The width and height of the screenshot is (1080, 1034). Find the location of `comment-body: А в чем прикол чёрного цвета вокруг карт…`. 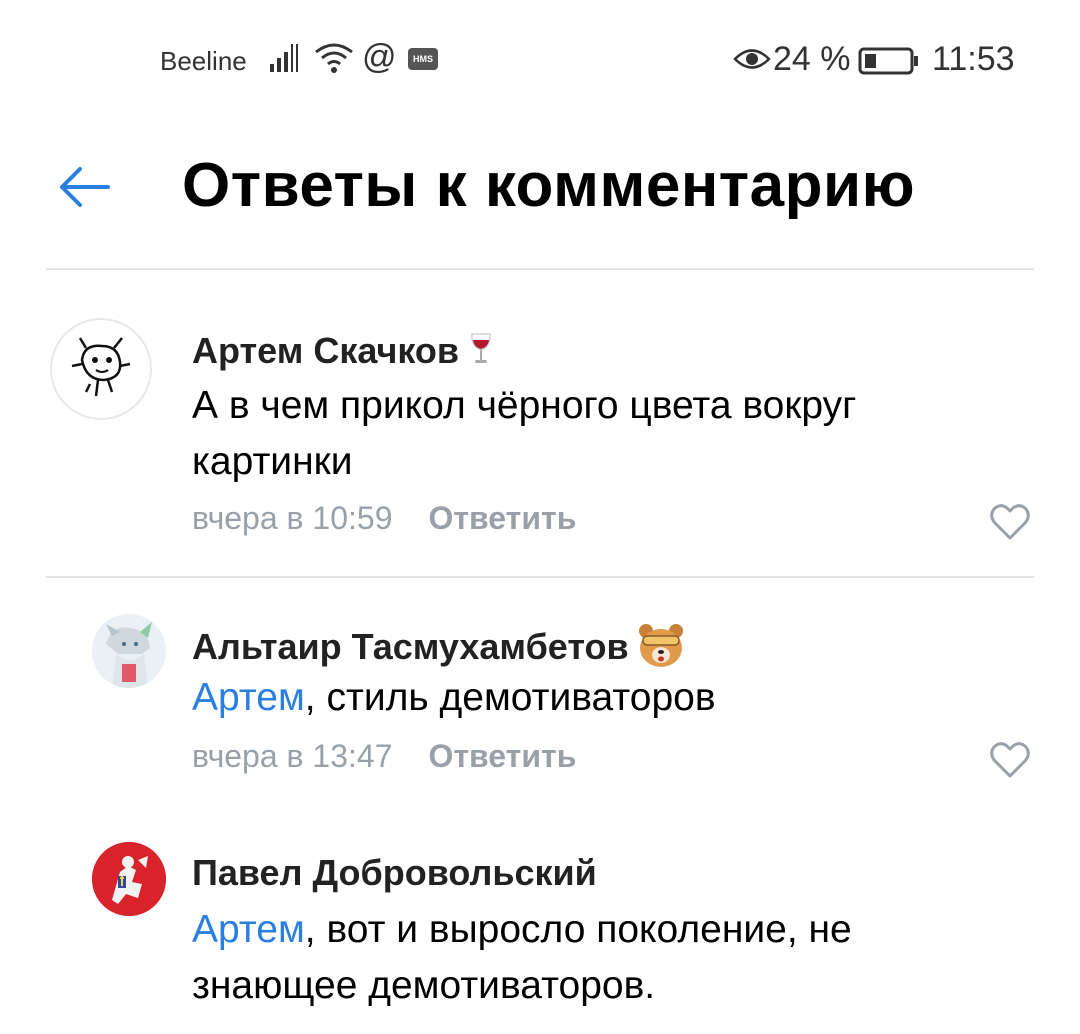

comment-body: А в чем прикол чёрного цвета вокруг карт… is located at coordinates (524, 433).